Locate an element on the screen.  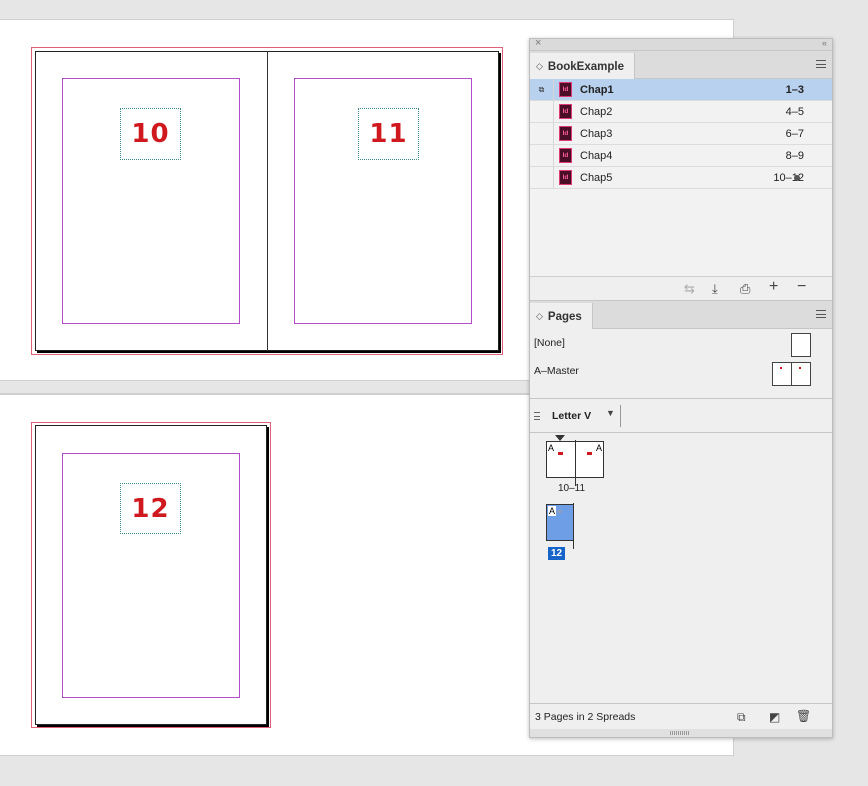
chevron-down-icon: ▼ is located at coordinates (610, 413).